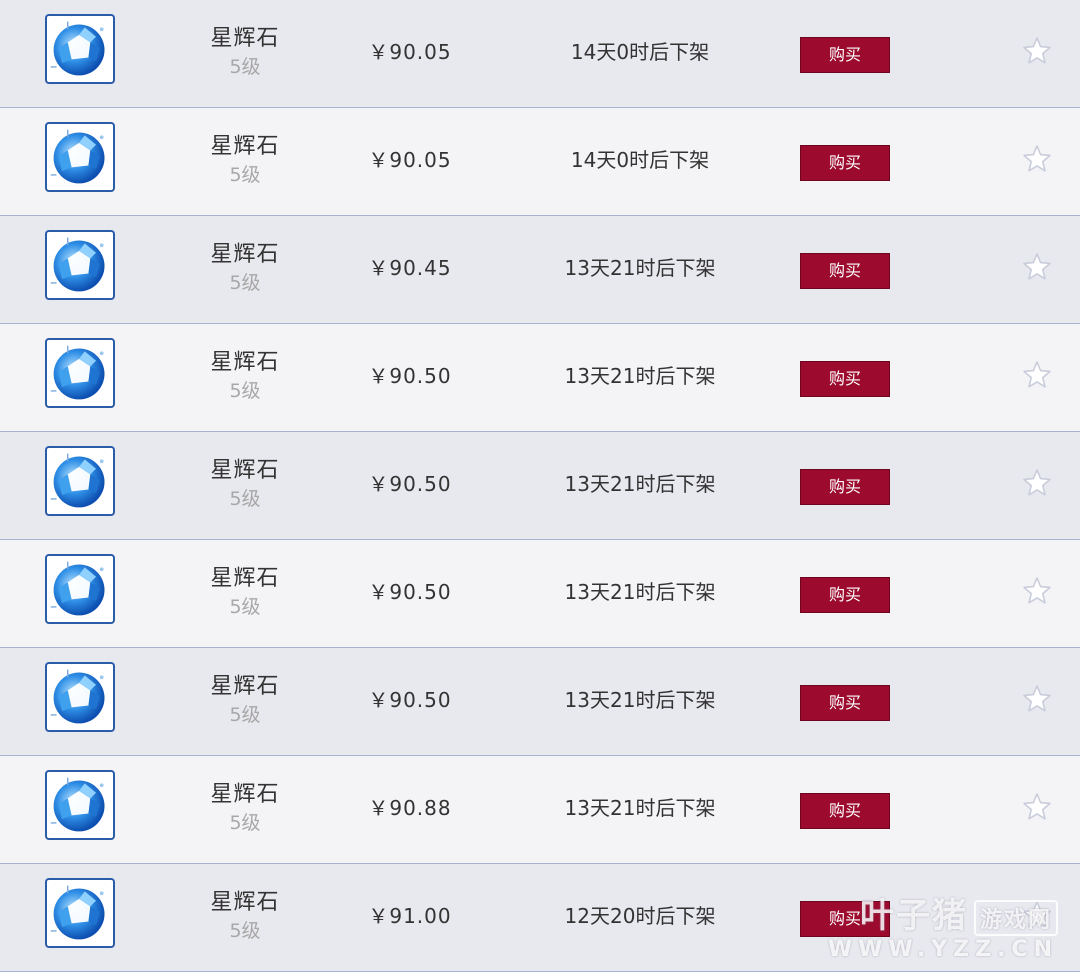 Image resolution: width=1080 pixels, height=972 pixels. I want to click on expiry-time: 12天20时后下架, so click(640, 916).